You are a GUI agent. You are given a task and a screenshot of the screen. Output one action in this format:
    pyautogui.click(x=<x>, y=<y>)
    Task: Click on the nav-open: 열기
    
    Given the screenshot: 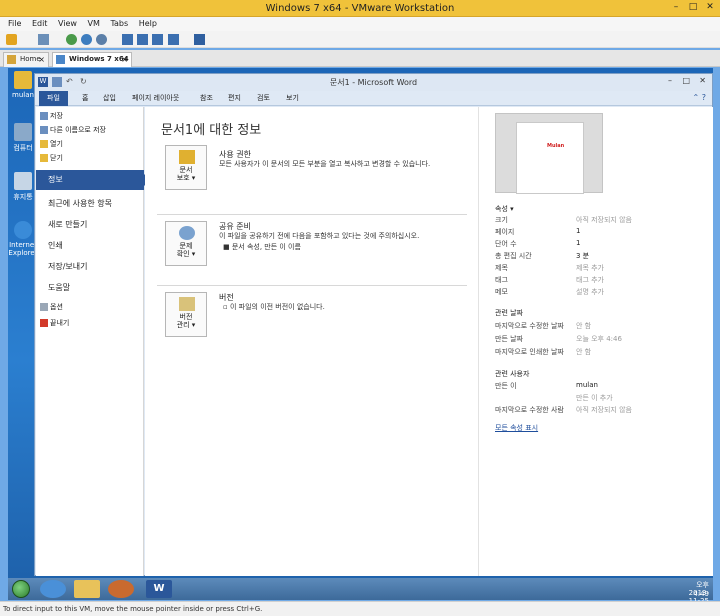 What is the action you would take?
    pyautogui.click(x=90, y=144)
    